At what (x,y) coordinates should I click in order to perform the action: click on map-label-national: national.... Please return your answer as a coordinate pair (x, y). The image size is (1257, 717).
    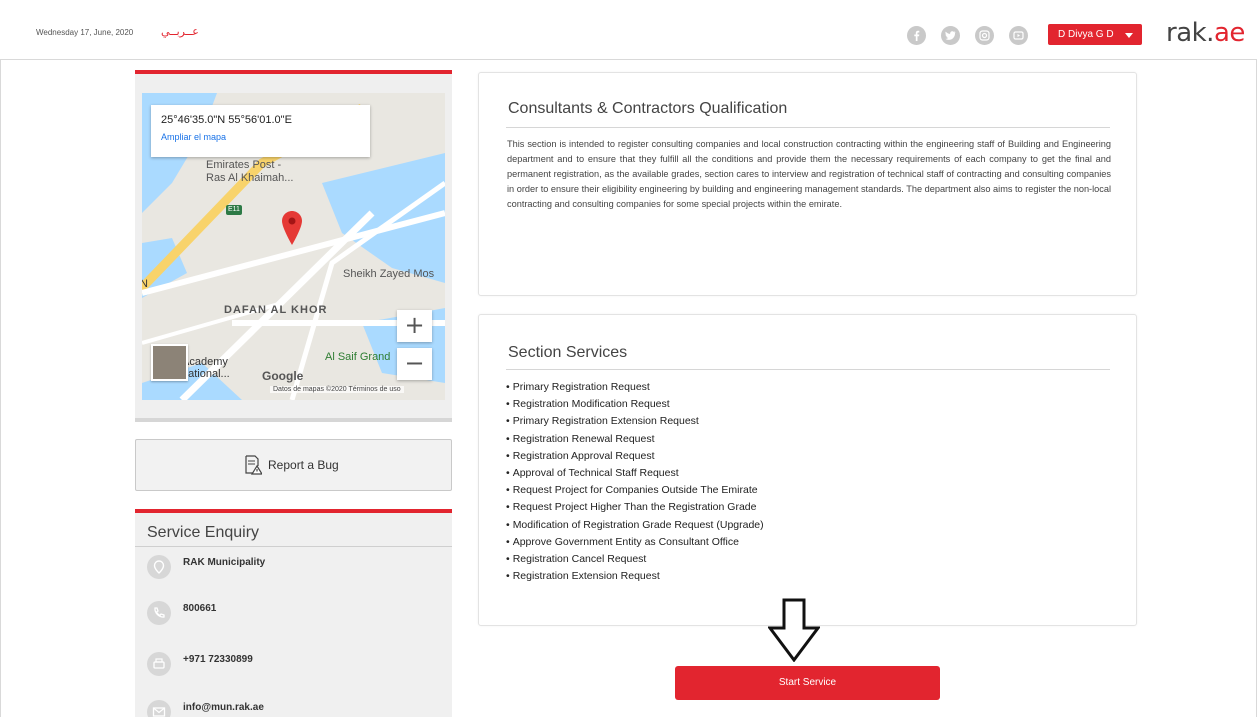
    Looking at the image, I should click on (206, 374).